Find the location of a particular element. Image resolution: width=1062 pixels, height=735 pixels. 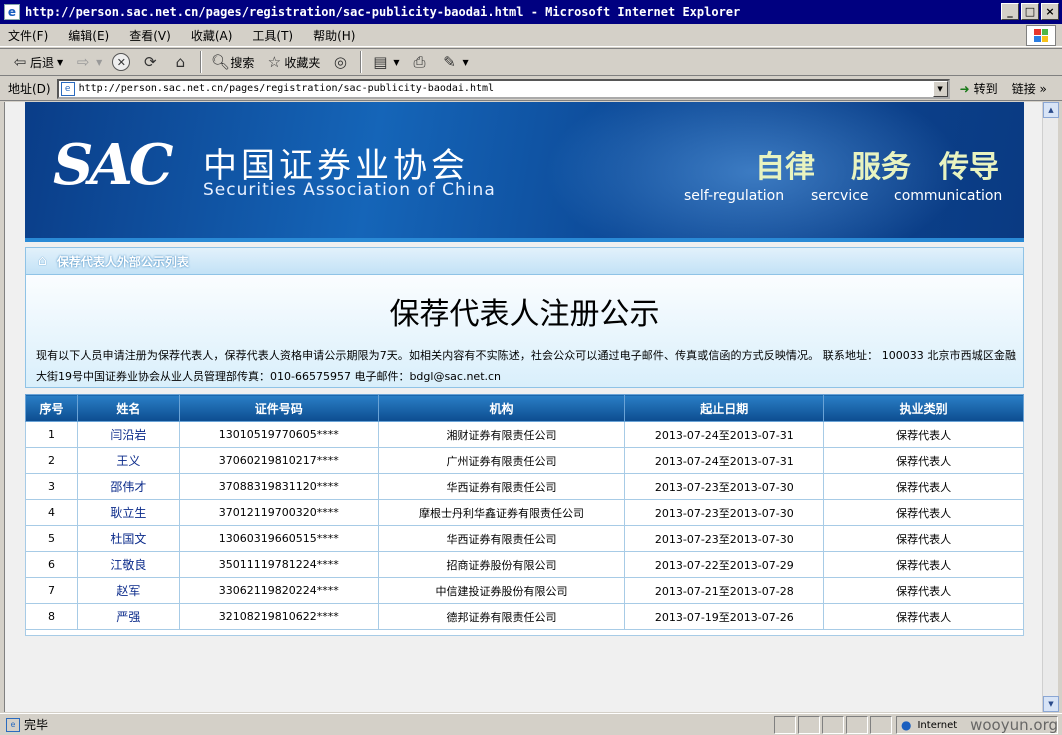

close-button: × is located at coordinates (1050, 11).